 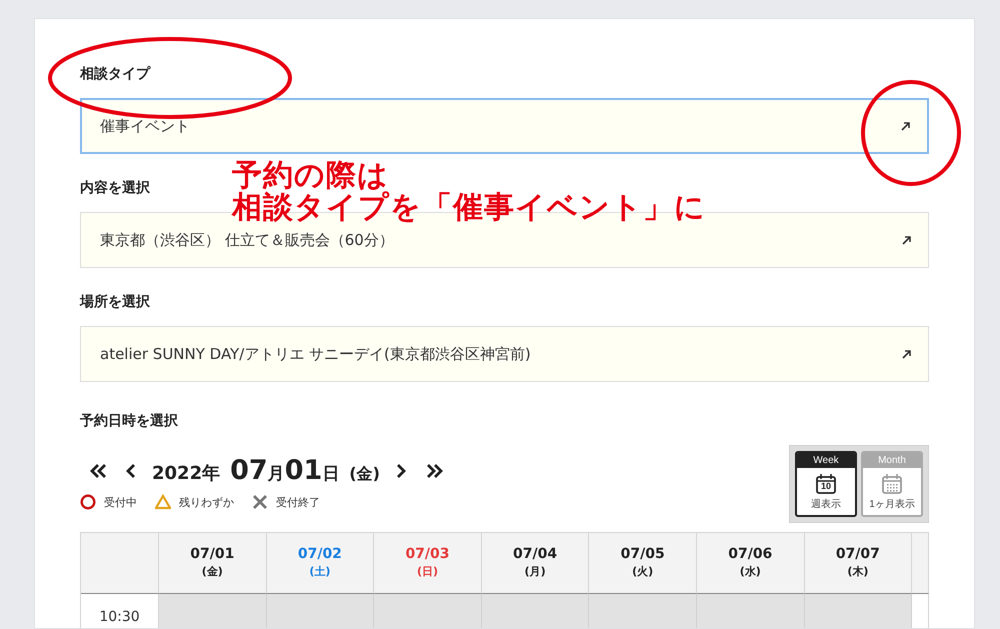 I want to click on annotation-text: 予約の際は, so click(x=310, y=176).